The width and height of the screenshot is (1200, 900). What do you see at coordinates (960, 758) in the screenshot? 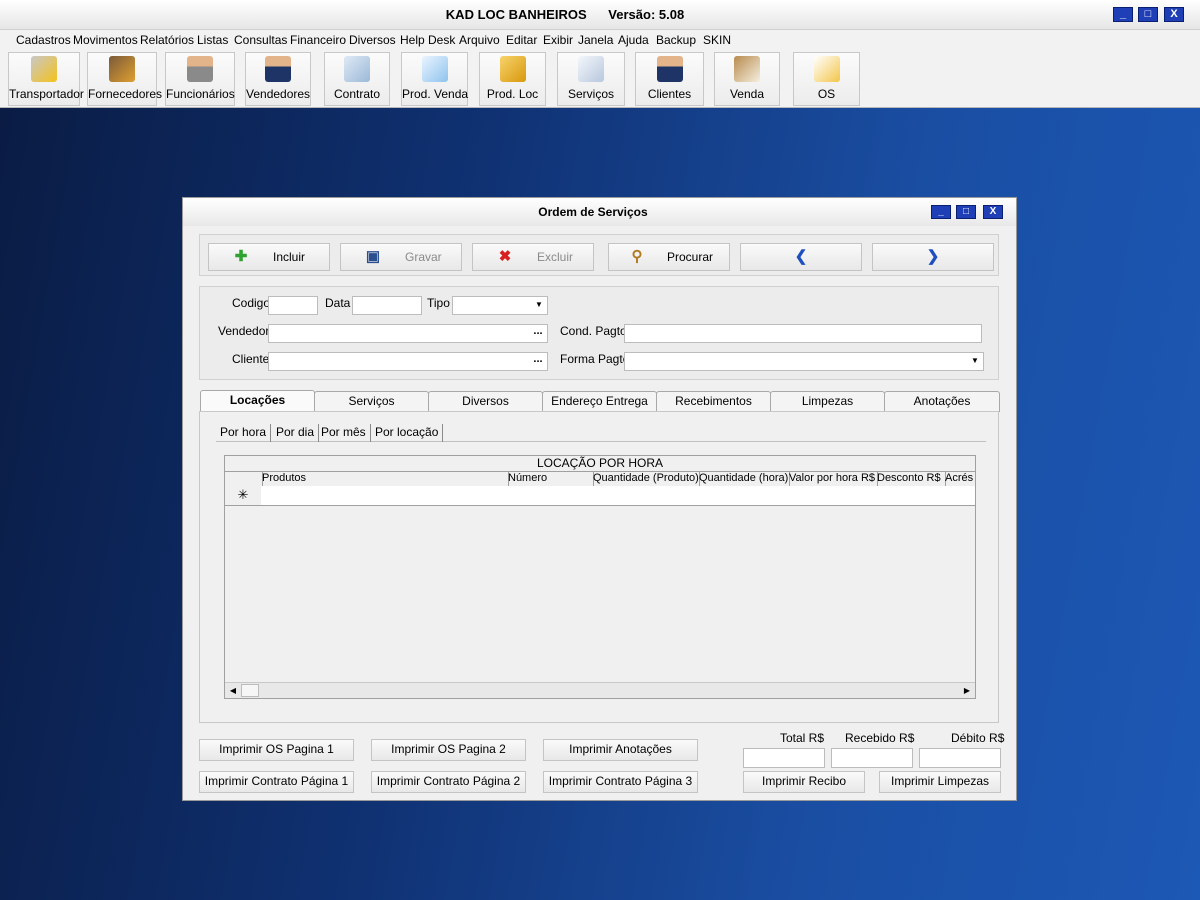
I see `debito-field` at bounding box center [960, 758].